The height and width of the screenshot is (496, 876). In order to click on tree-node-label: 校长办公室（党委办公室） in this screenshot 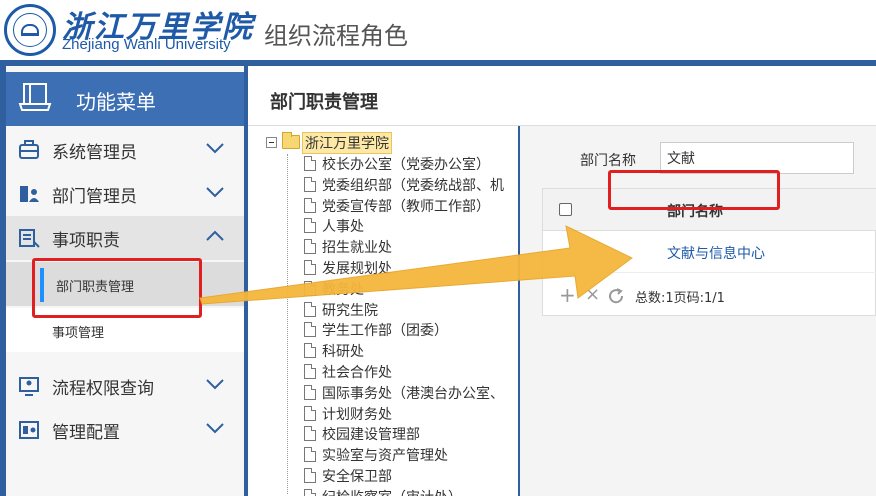, I will do `click(406, 164)`.